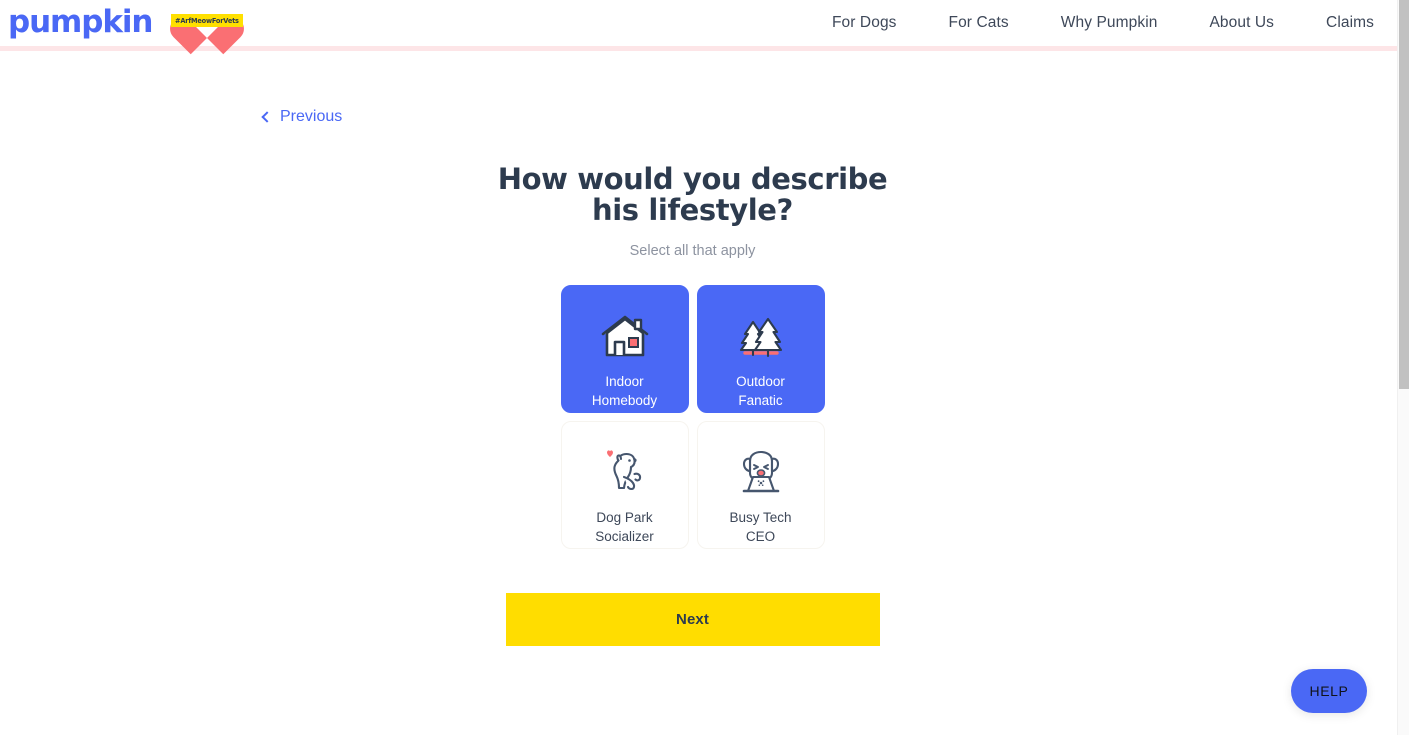 The width and height of the screenshot is (1409, 735). Describe the element at coordinates (760, 391) in the screenshot. I see `option-label-outdoor-fanatic: Outdoor Fanatic` at that location.